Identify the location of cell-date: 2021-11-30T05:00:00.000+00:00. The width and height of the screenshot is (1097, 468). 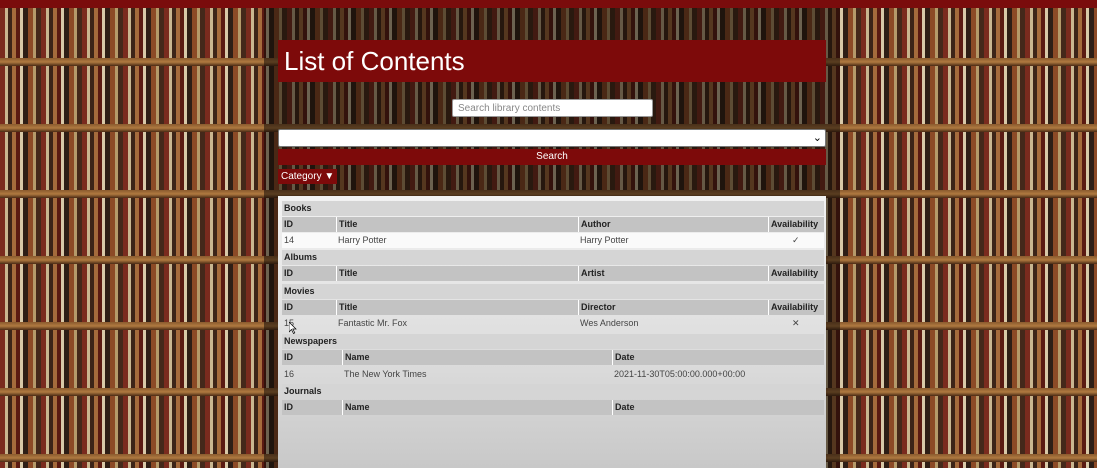
(680, 374).